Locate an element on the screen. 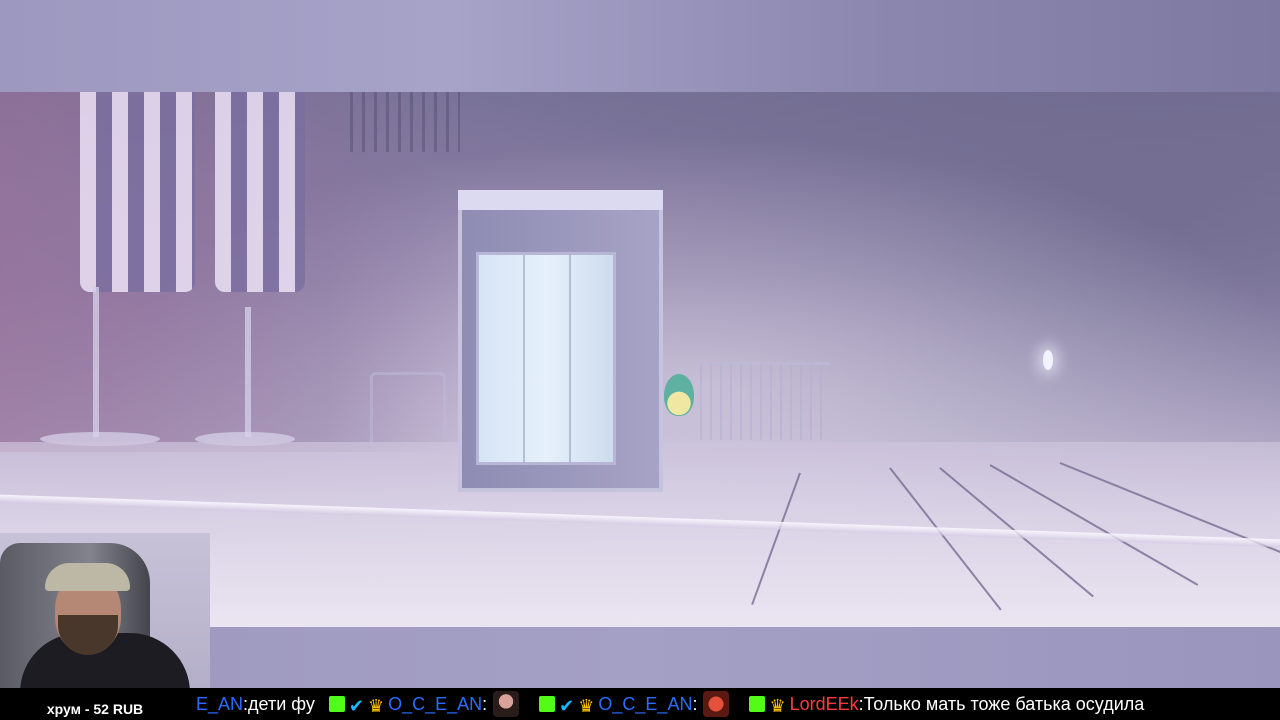 Image resolution: width=1280 pixels, height=720 pixels. chair is located at coordinates (408, 408).